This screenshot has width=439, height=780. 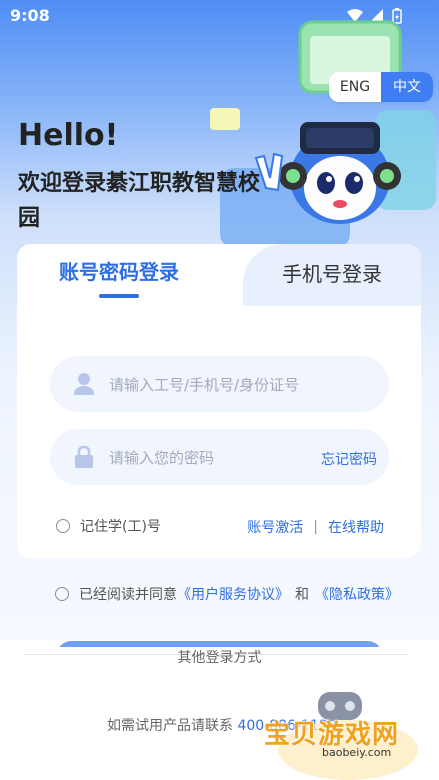 What do you see at coordinates (161, 457) in the screenshot?
I see `password-input-placeholder: 请输入您的密码` at bounding box center [161, 457].